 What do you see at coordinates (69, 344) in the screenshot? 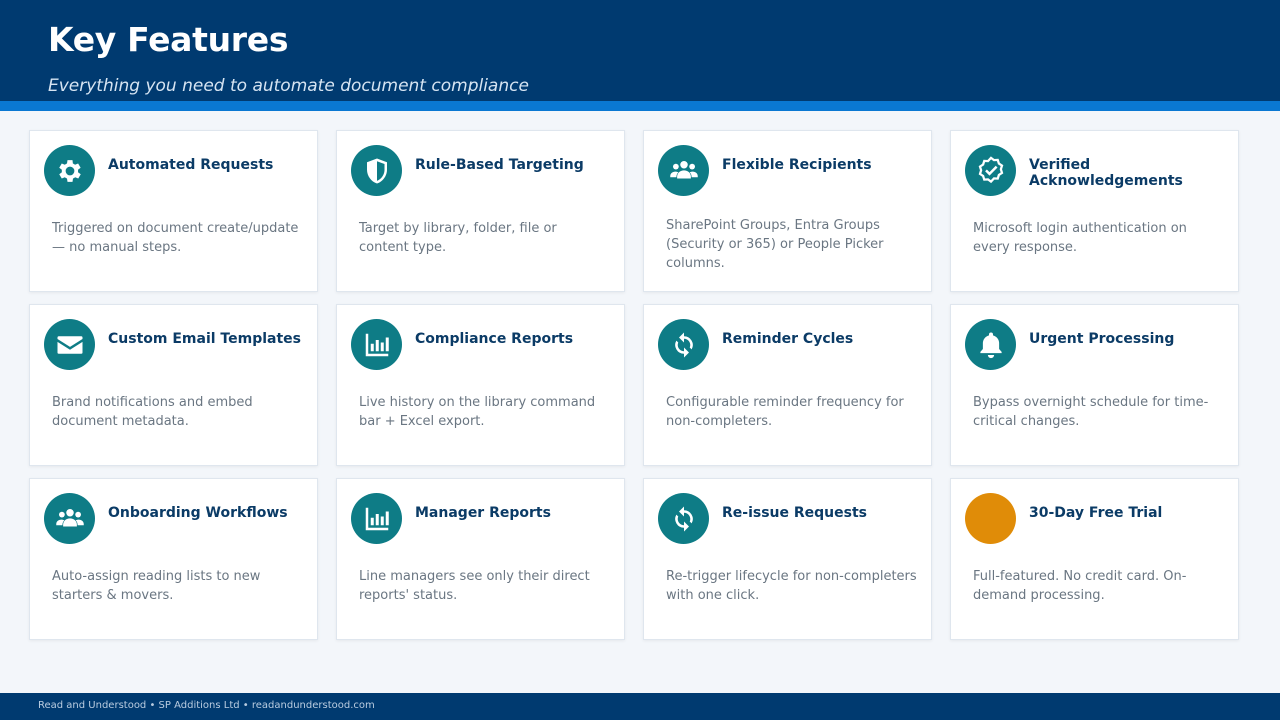
I see `envelope-icon` at bounding box center [69, 344].